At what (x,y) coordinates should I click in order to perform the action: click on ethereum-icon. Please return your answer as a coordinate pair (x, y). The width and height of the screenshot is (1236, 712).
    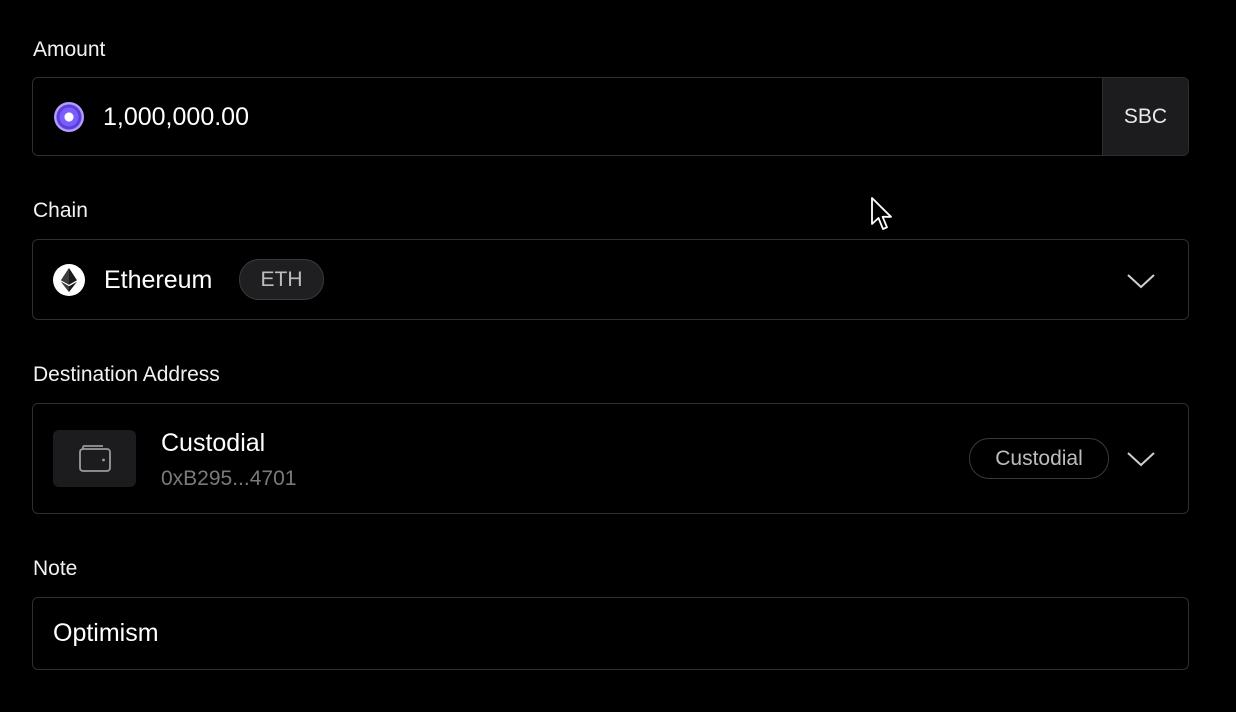
    Looking at the image, I should click on (69, 280).